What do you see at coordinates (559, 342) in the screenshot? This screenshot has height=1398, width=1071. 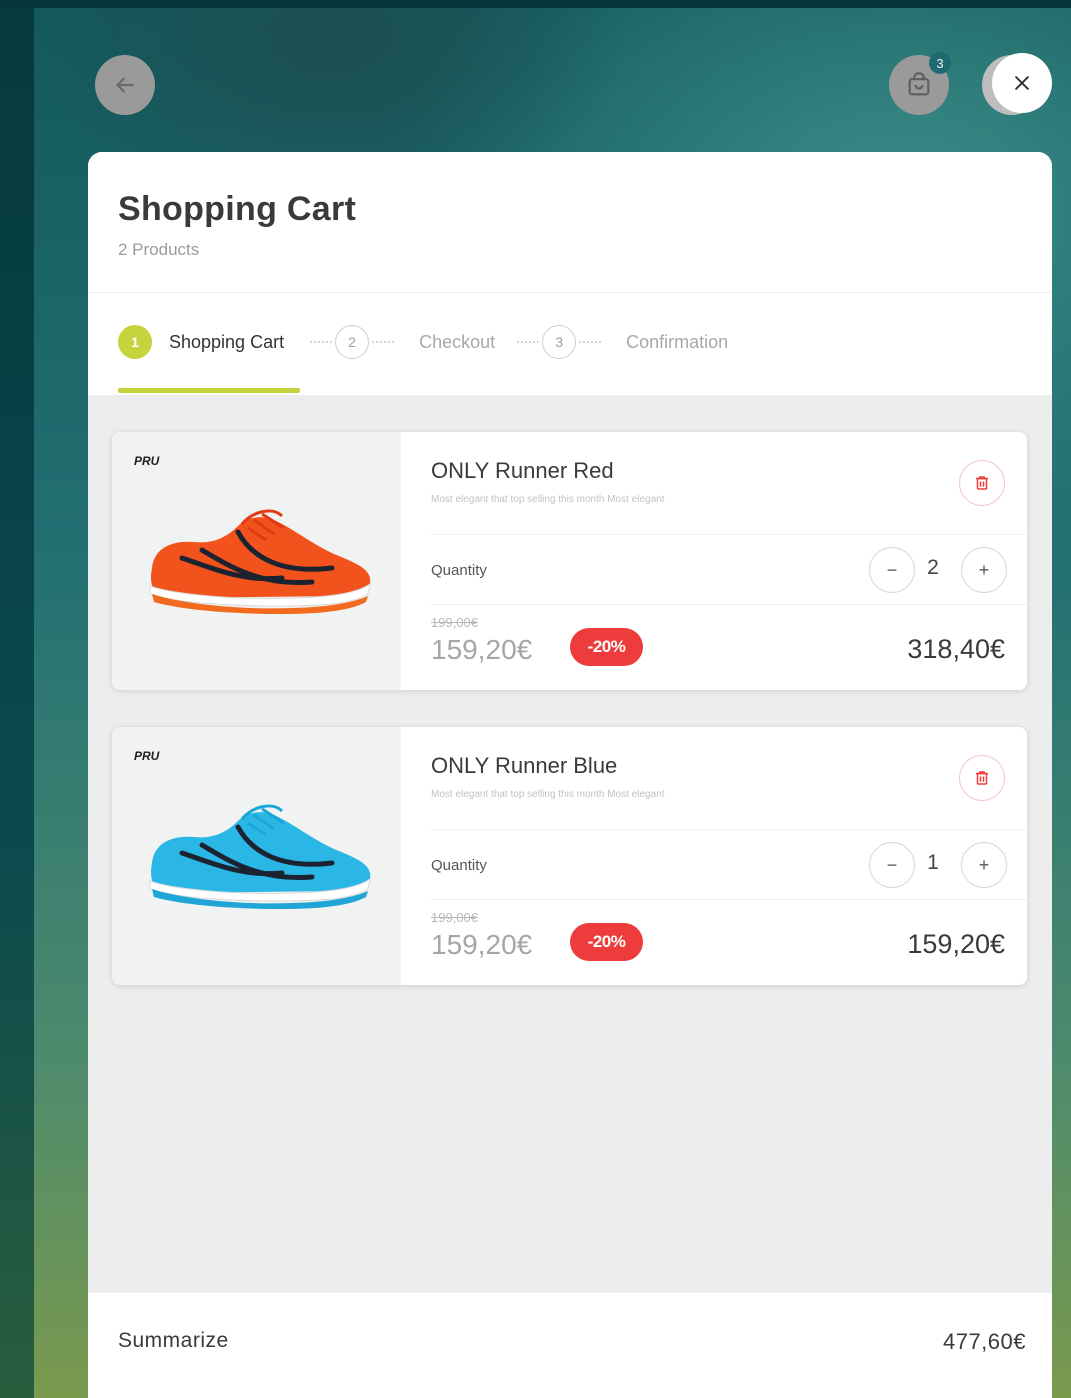 I see `step-3-number: 3` at bounding box center [559, 342].